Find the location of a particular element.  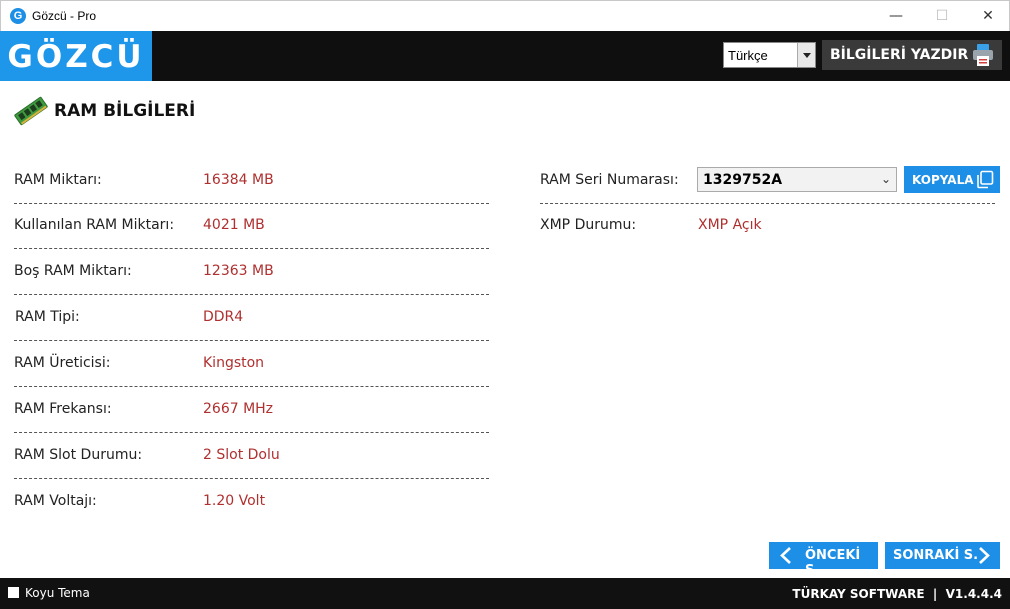

copy-button: KOPYALA is located at coordinates (952, 179).